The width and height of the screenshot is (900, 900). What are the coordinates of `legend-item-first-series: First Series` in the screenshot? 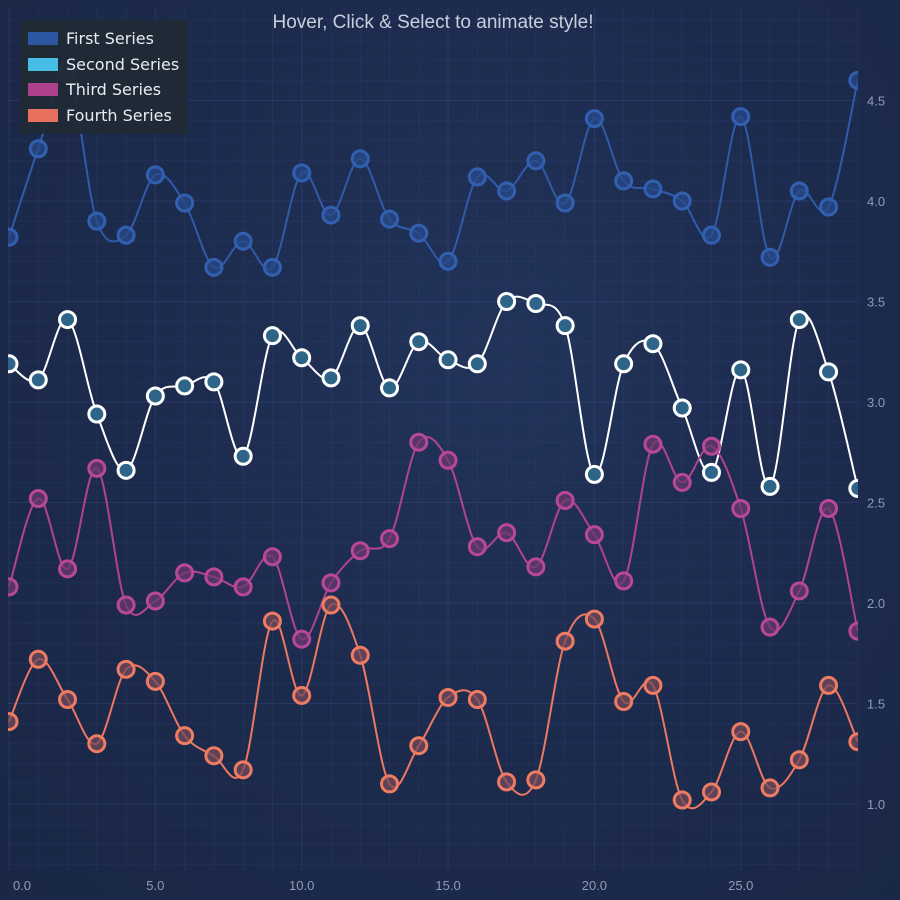 It's located at (103, 39).